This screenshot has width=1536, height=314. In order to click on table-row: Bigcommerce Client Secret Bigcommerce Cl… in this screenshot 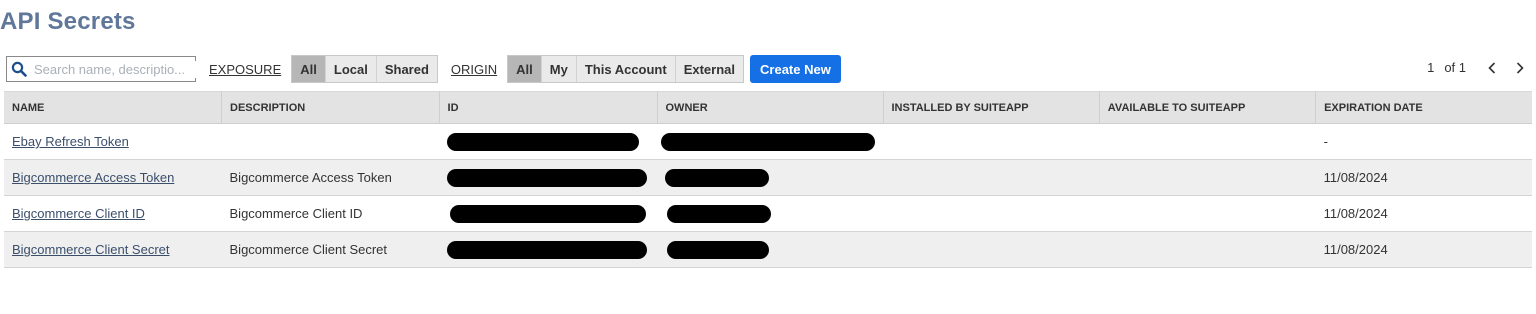, I will do `click(768, 249)`.